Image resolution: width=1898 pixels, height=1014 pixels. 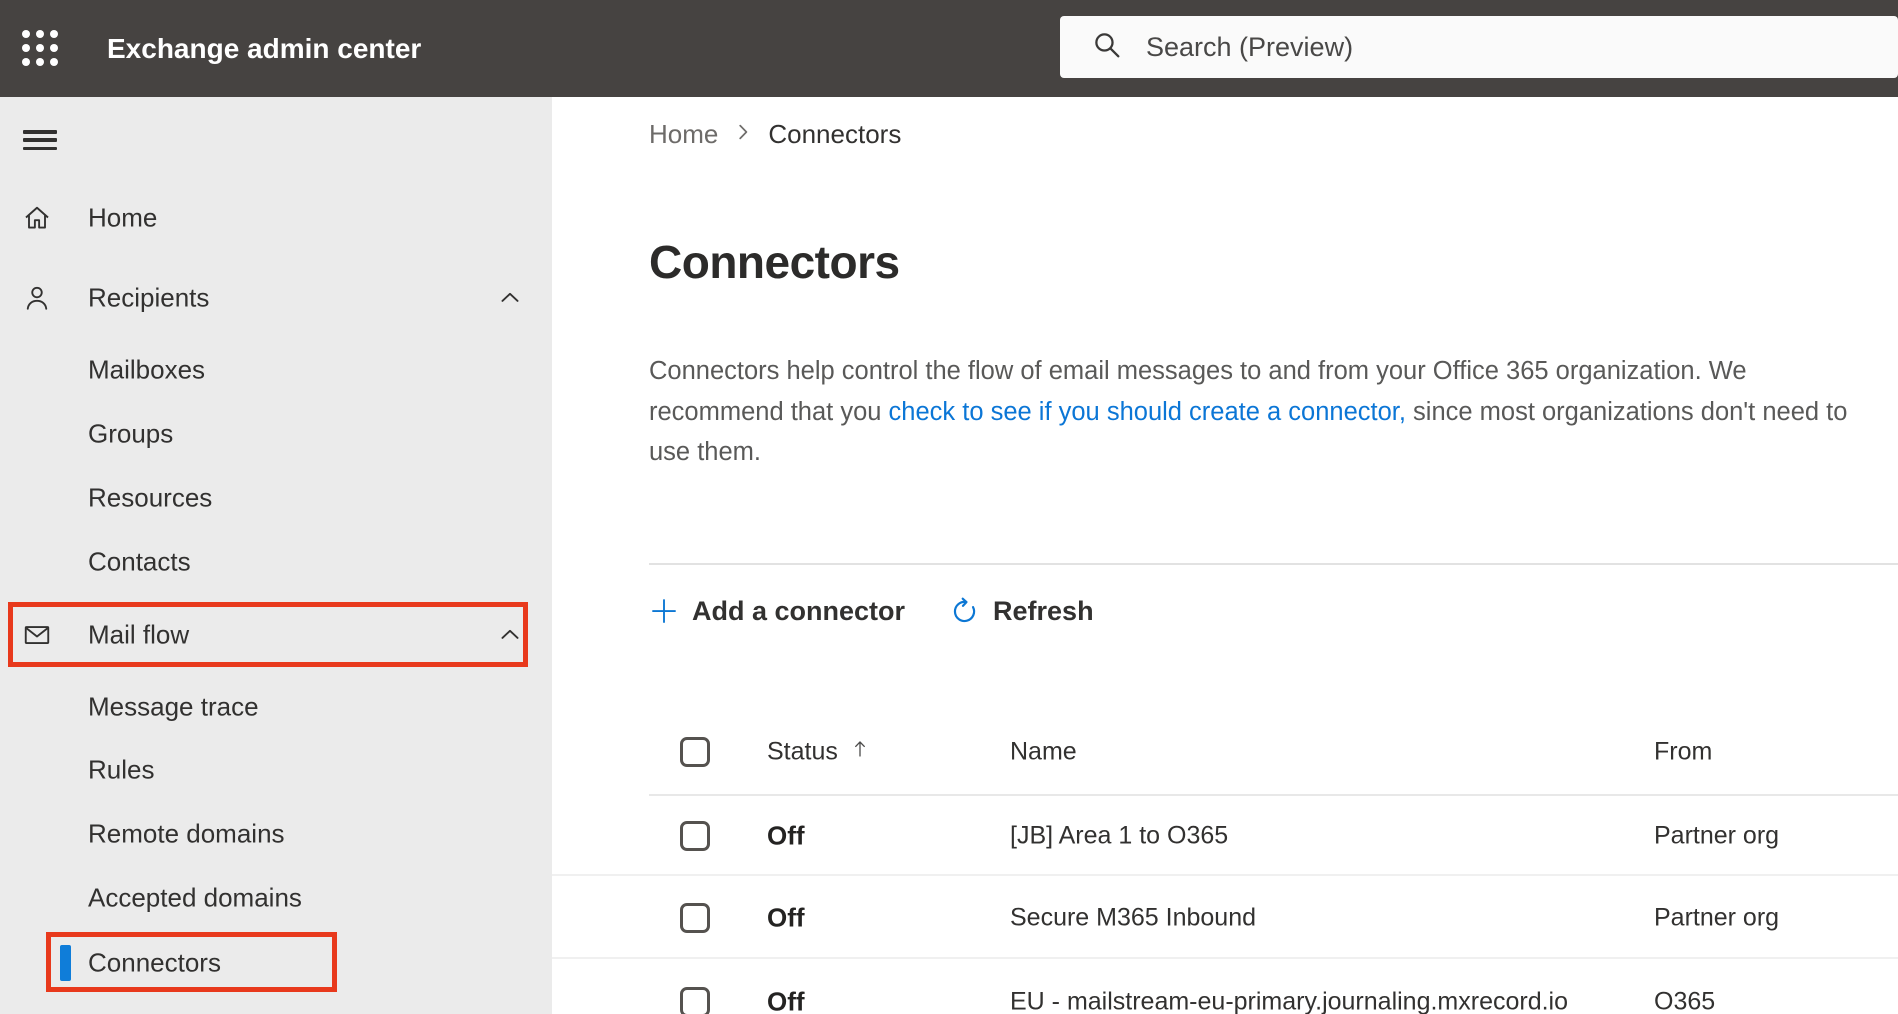 What do you see at coordinates (65, 963) in the screenshot?
I see `selected-indicator` at bounding box center [65, 963].